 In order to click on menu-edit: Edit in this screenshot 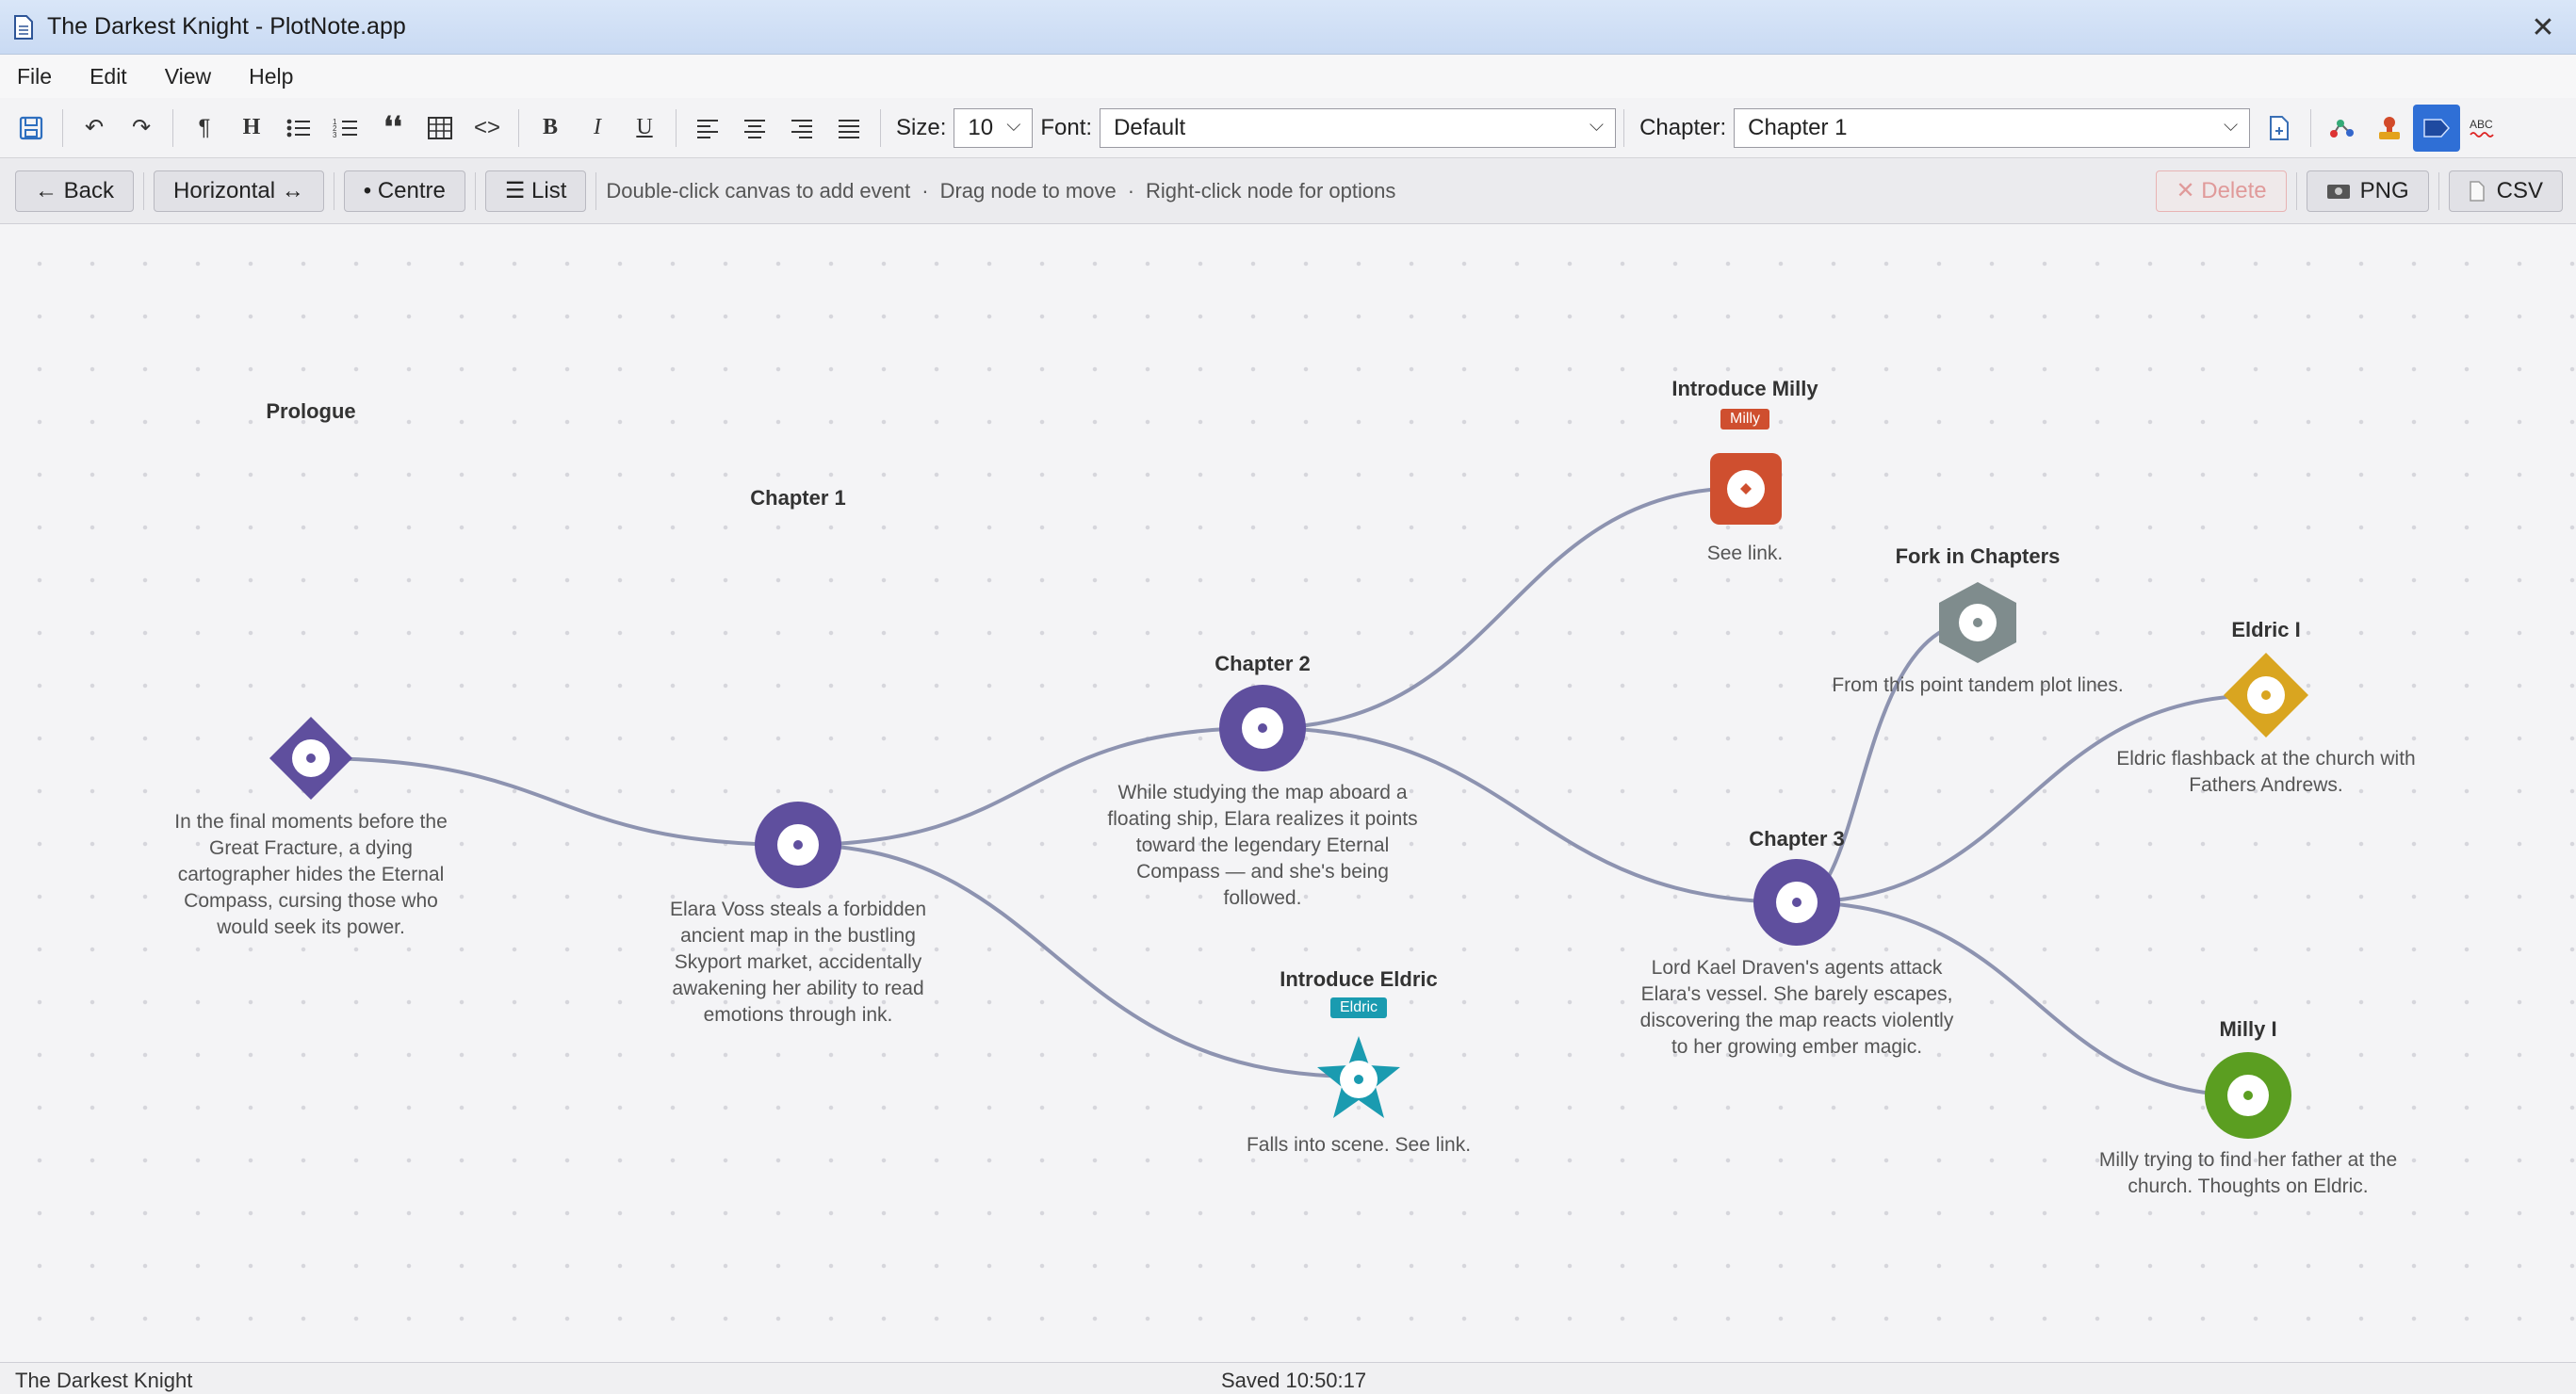, I will do `click(108, 76)`.